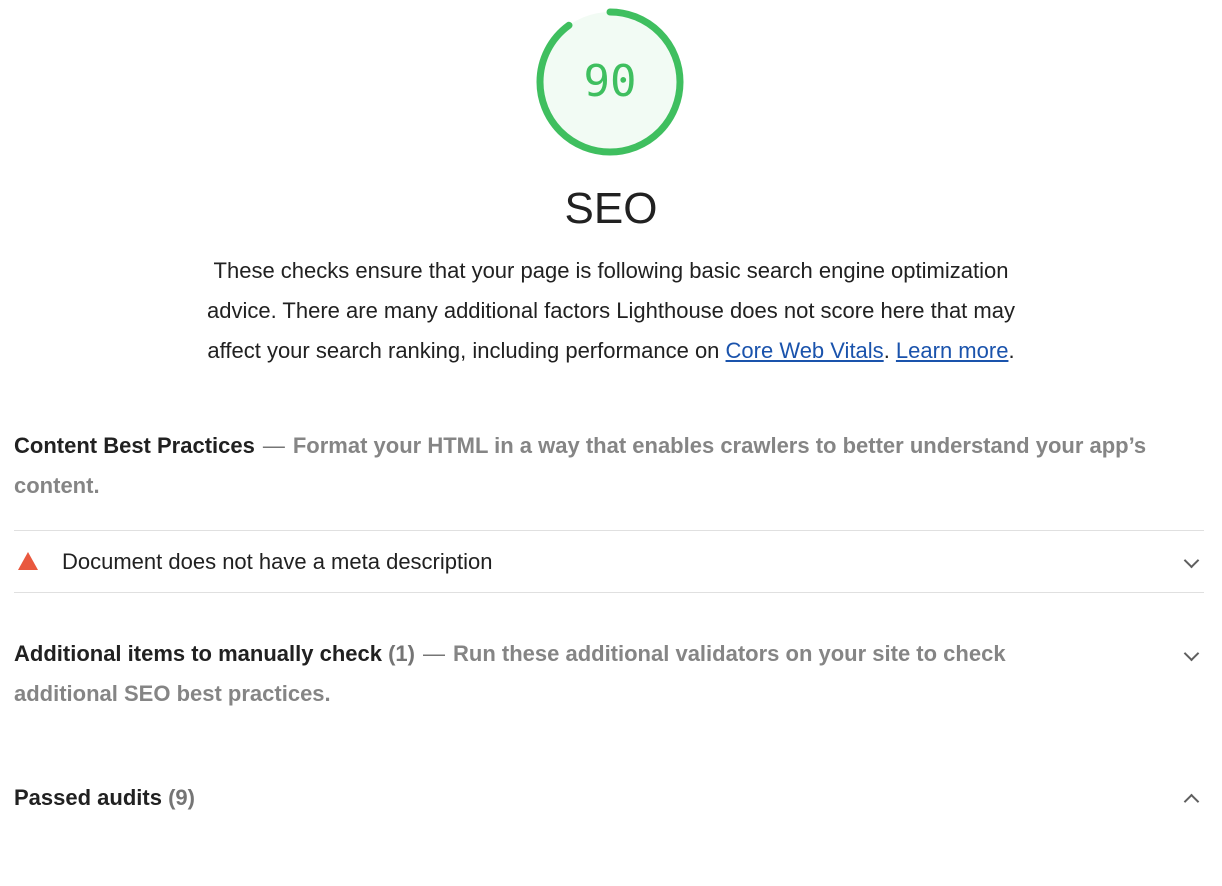  What do you see at coordinates (401, 653) in the screenshot?
I see `group-count: (1)` at bounding box center [401, 653].